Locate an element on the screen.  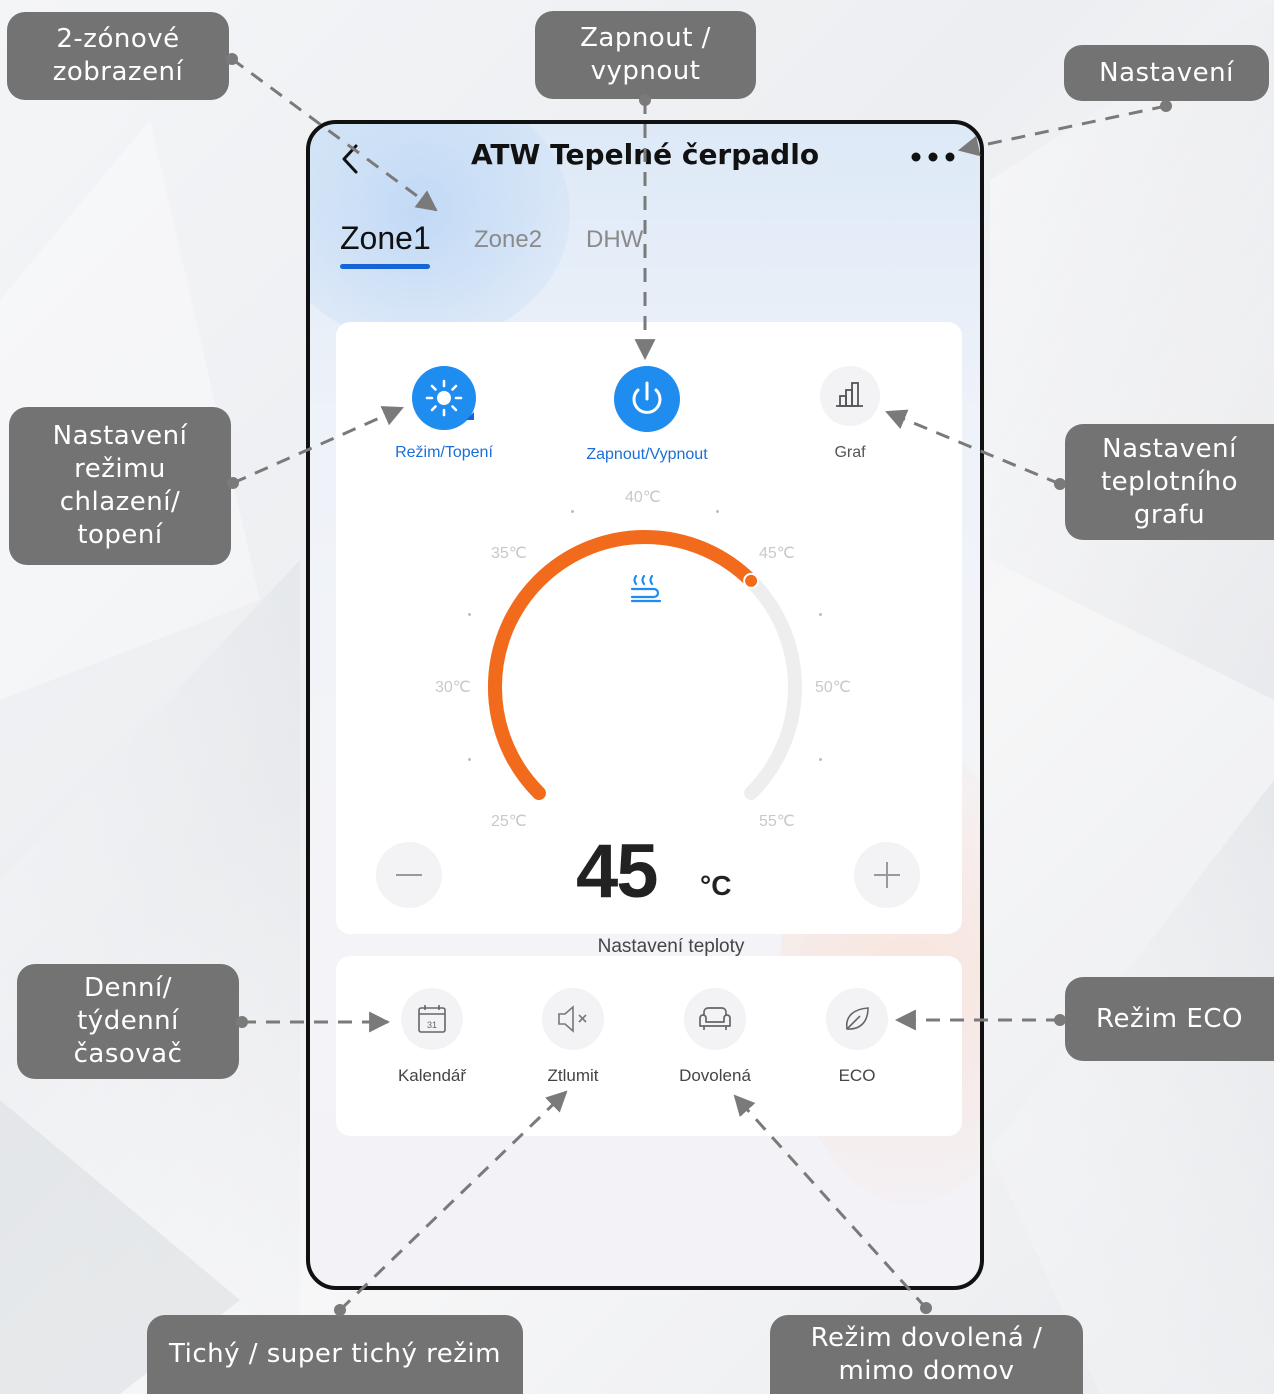
annotation-timer: Denní/ týdenní časovač is located at coordinates (128, 1021).